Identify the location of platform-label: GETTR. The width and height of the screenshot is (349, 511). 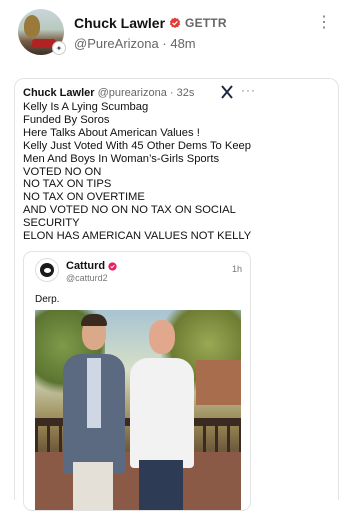
(206, 23).